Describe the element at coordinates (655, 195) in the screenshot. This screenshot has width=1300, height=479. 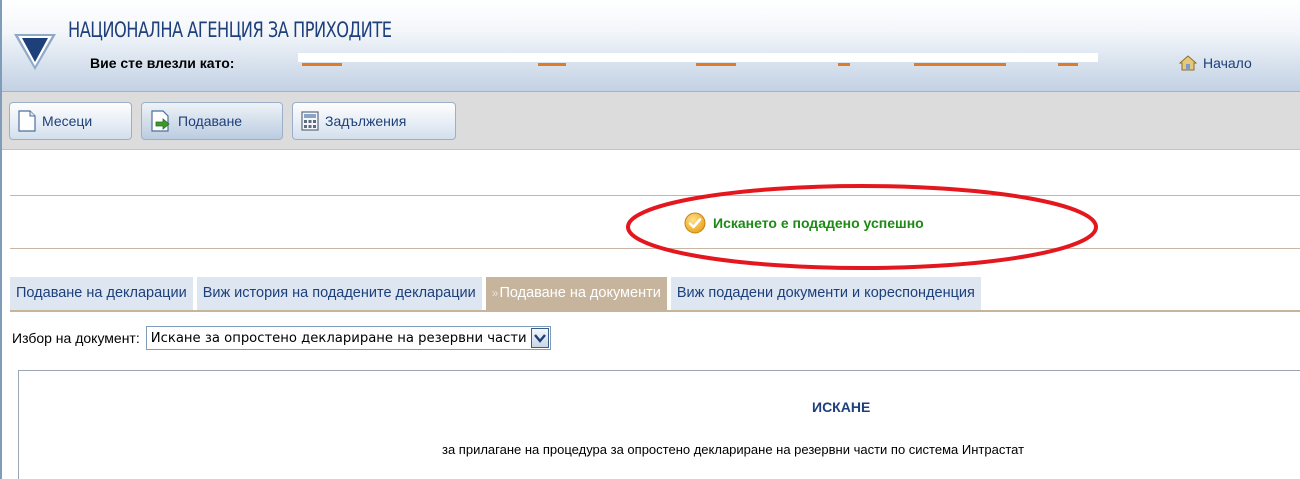
I see `divider-top` at that location.